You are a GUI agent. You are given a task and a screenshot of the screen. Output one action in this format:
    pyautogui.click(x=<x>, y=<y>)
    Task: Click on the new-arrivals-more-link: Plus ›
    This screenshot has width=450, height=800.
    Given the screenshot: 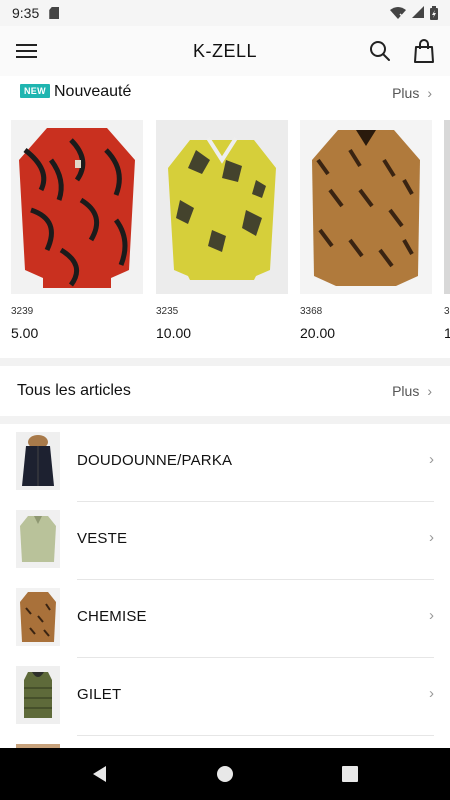 What is the action you would take?
    pyautogui.click(x=412, y=93)
    